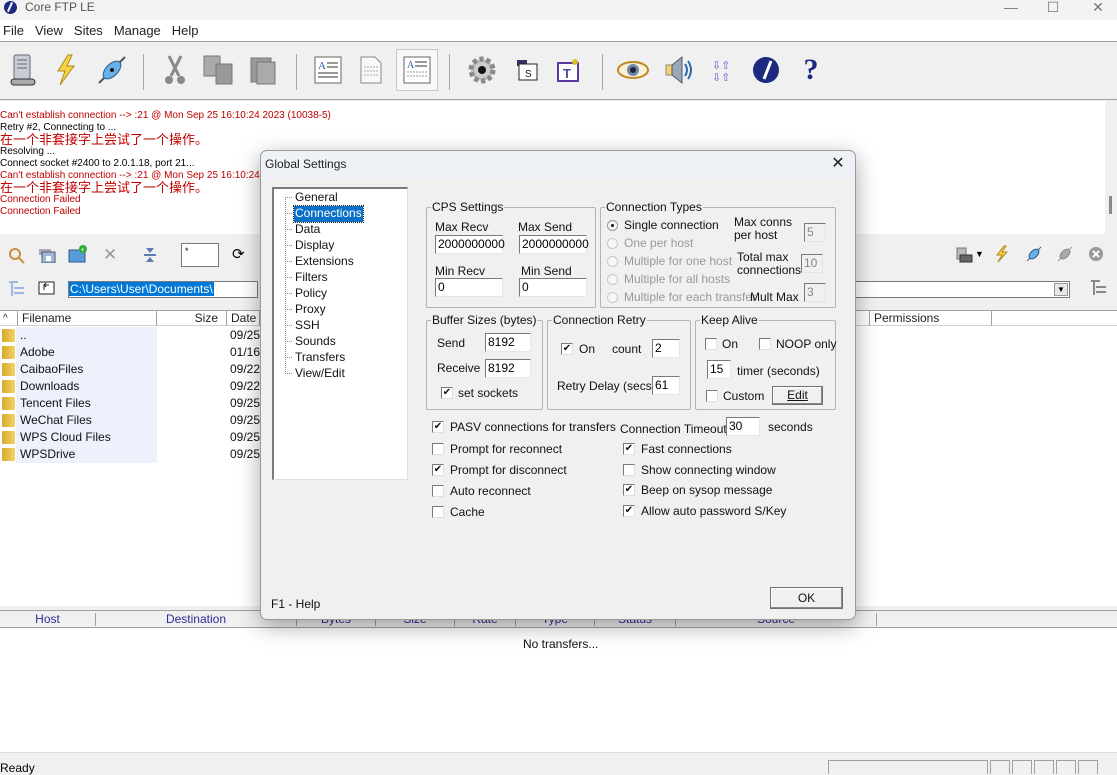 The width and height of the screenshot is (1117, 775). Describe the element at coordinates (553, 287) in the screenshot. I see `min-send-input: 0` at that location.